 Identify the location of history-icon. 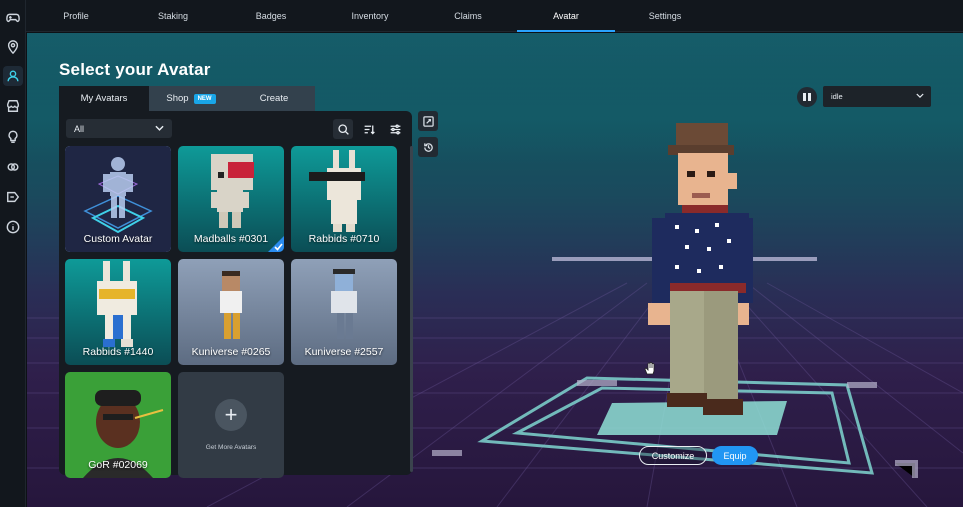
(428, 147).